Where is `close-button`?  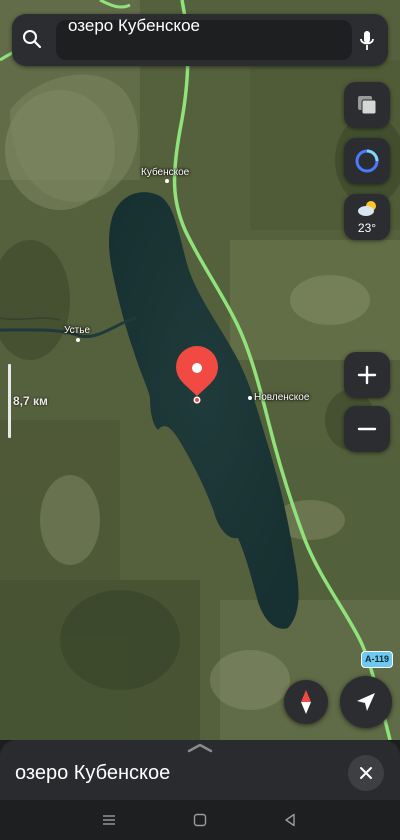 close-button is located at coordinates (366, 773).